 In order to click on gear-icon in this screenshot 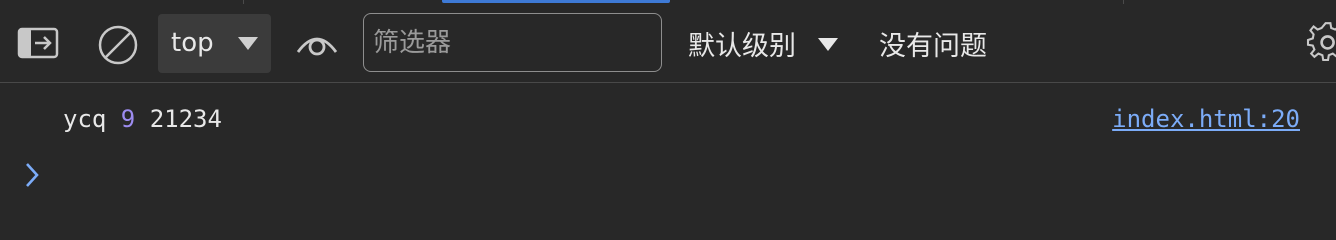, I will do `click(1321, 44)`.